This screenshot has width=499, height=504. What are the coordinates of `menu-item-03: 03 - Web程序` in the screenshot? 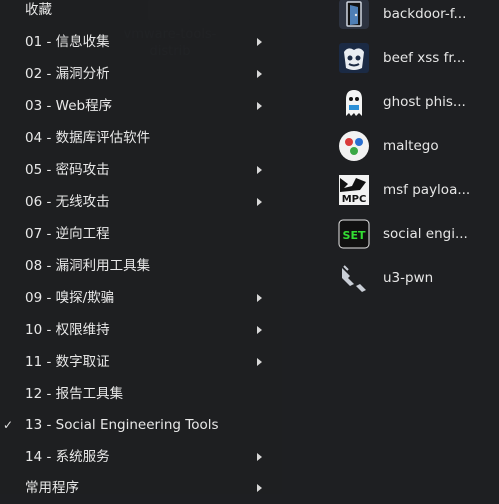 It's located at (141, 106).